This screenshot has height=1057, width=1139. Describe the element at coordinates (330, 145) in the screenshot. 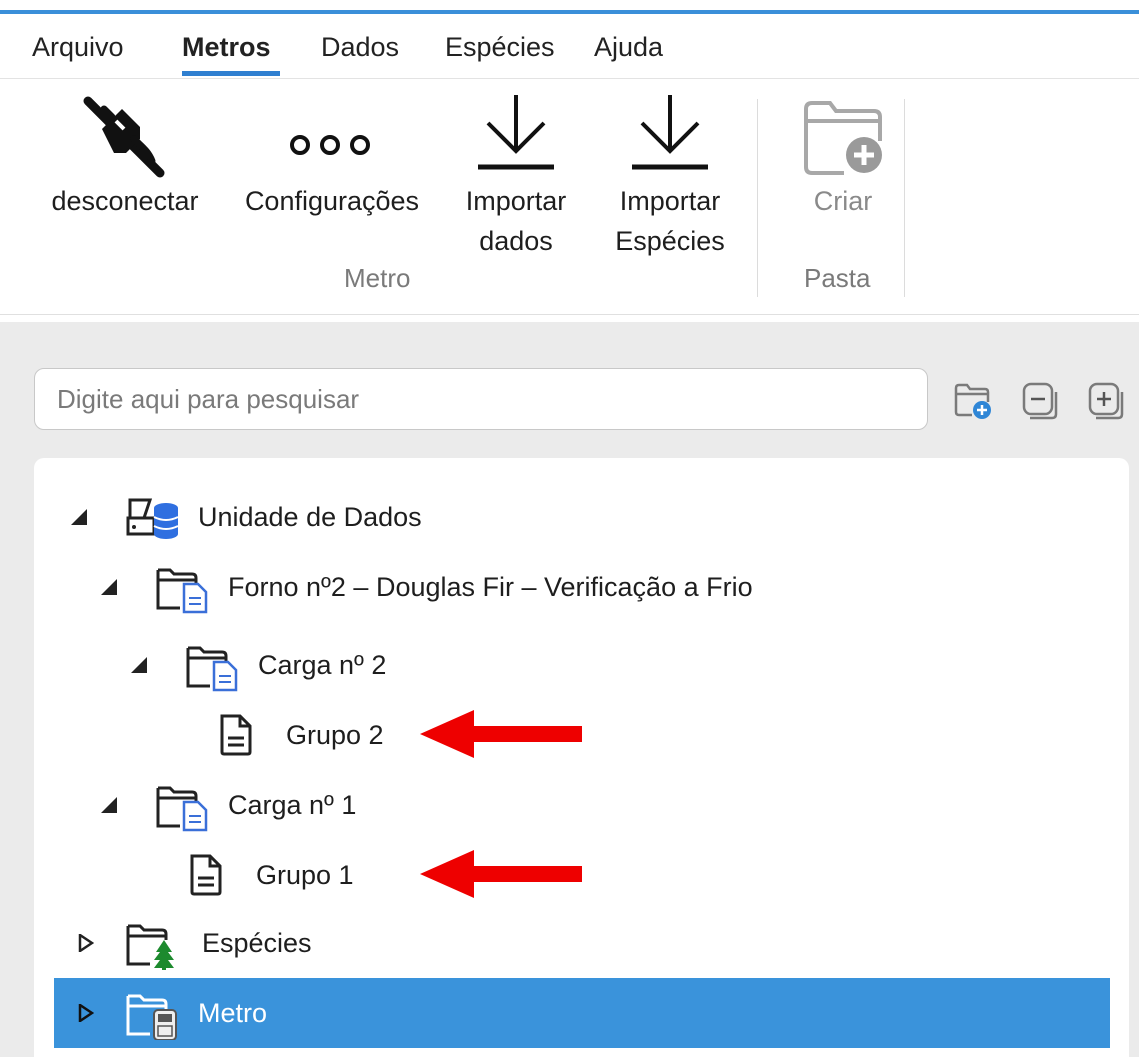

I see `more-dots-icon` at that location.